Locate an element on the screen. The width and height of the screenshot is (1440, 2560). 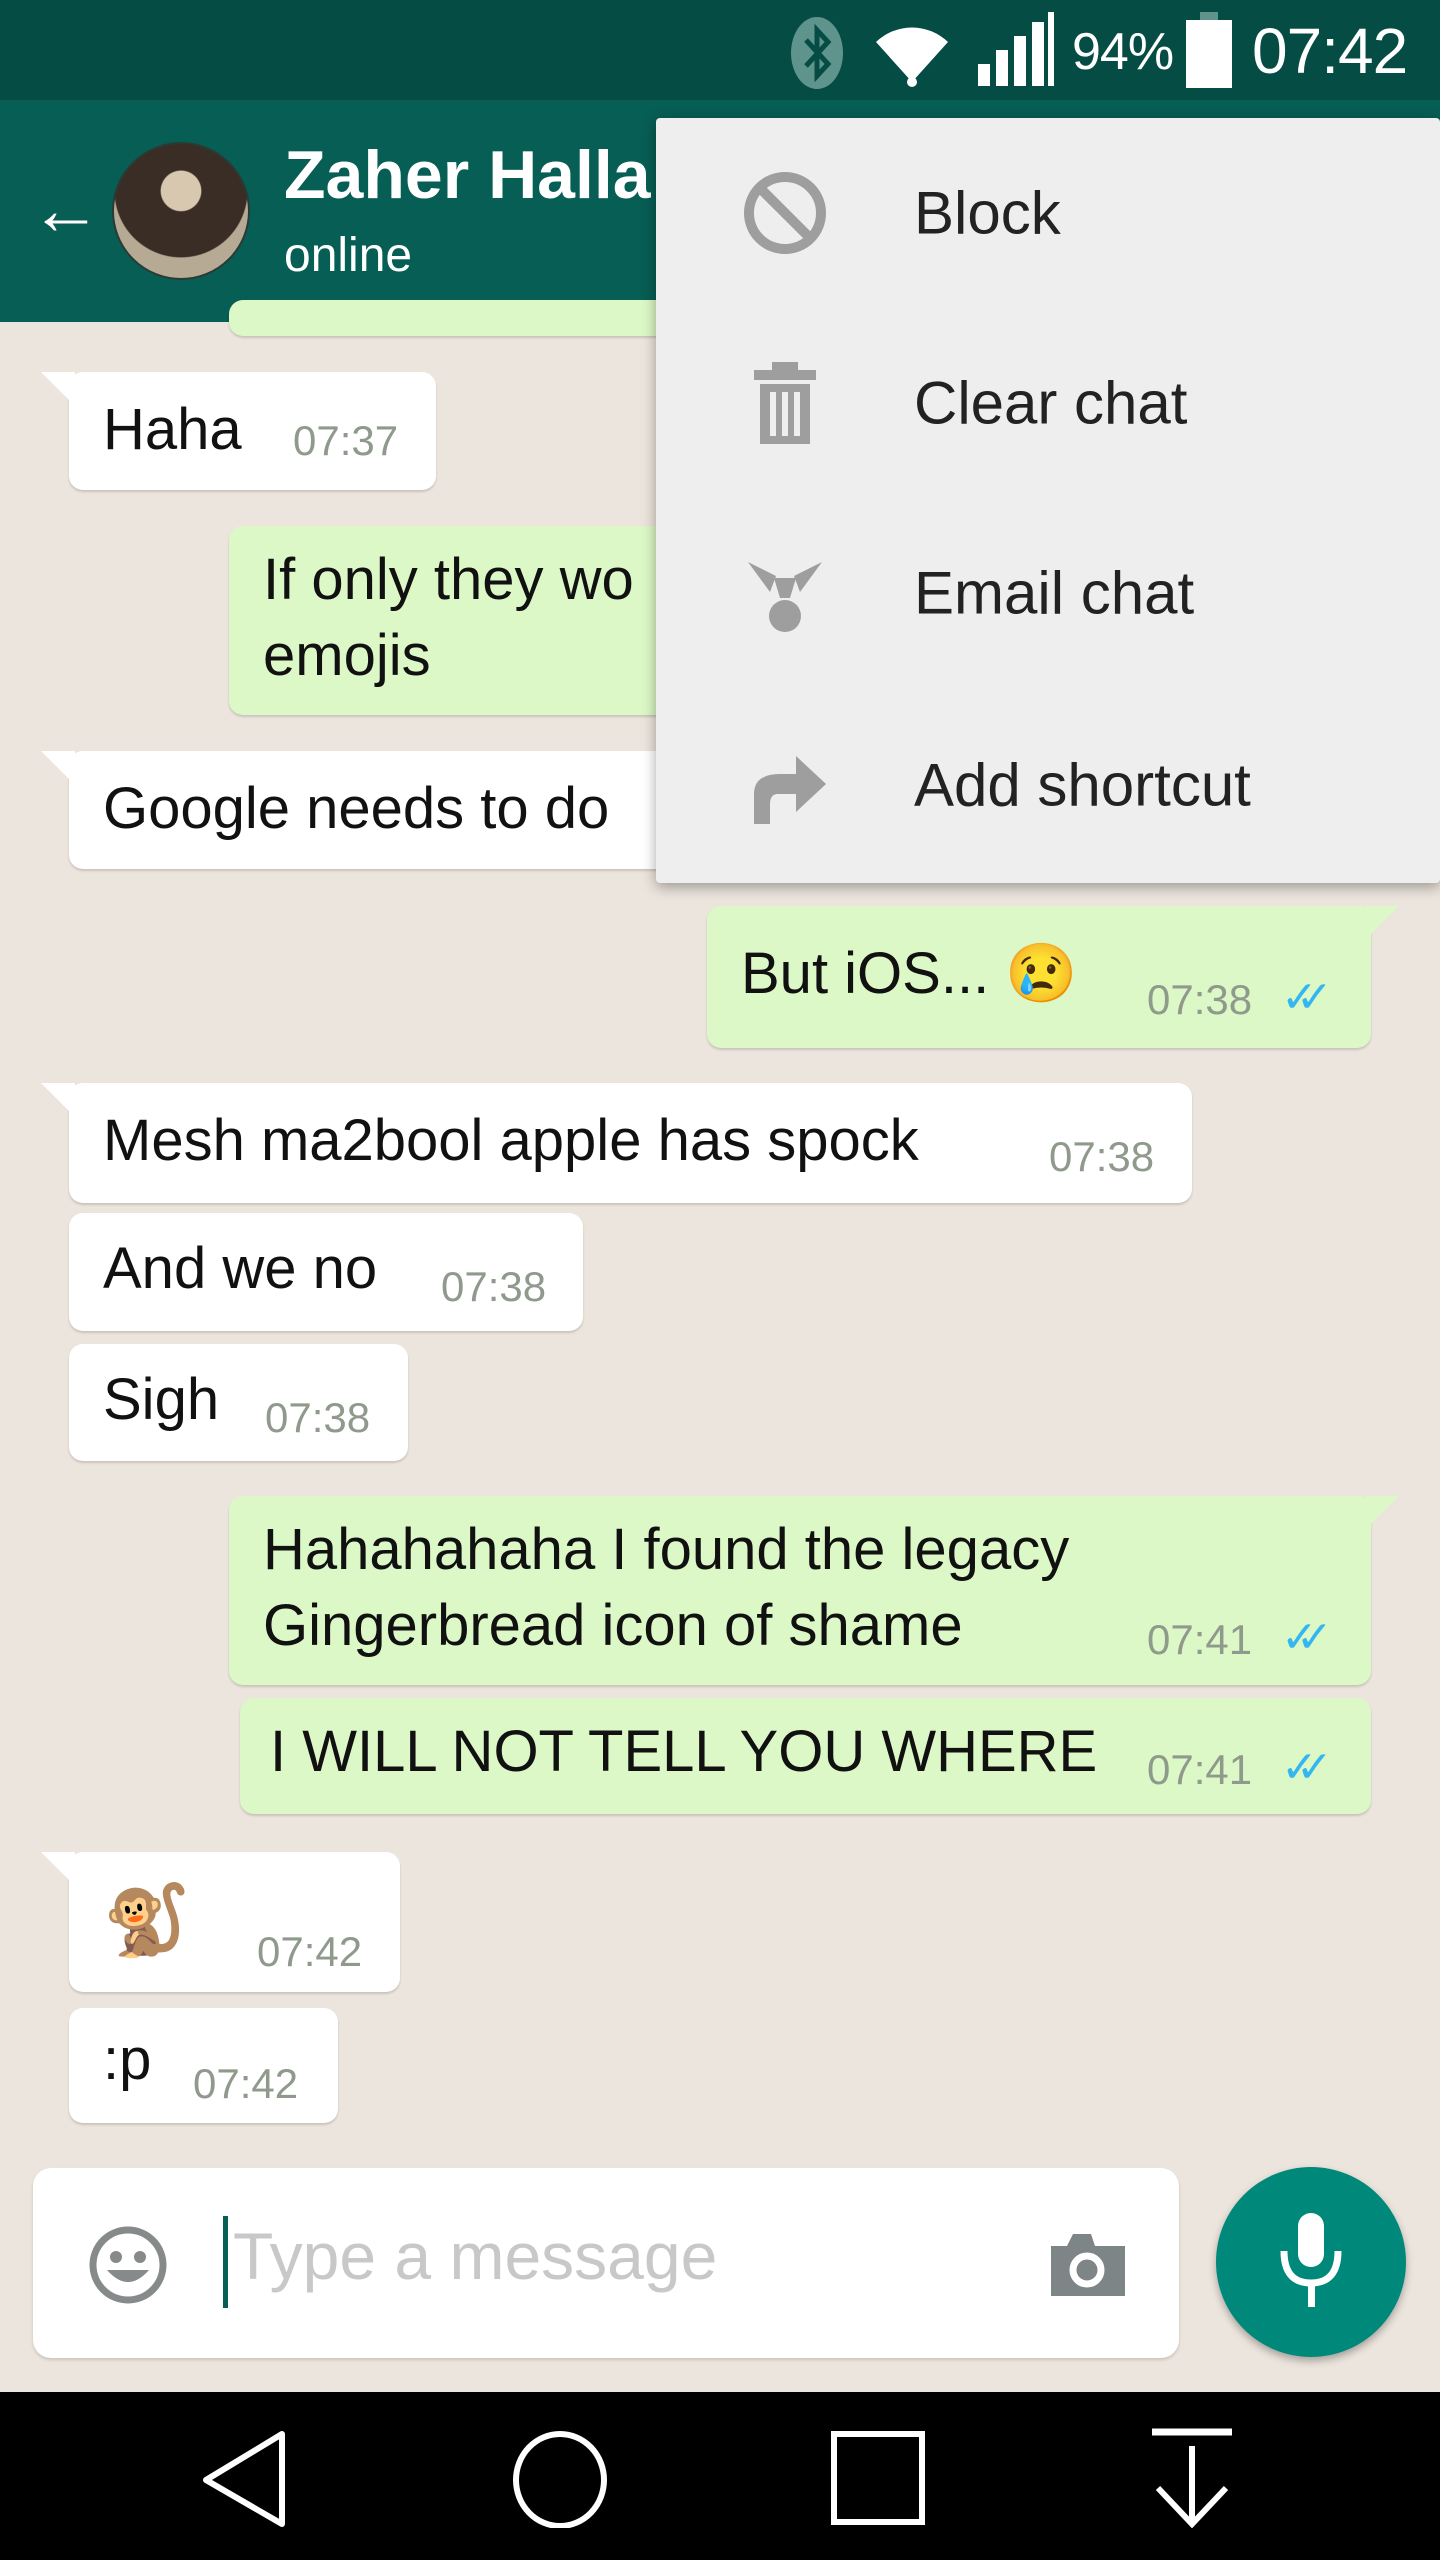
message-bubble: Mesh ma2bool apple has spock 07:38 is located at coordinates (616, 1143).